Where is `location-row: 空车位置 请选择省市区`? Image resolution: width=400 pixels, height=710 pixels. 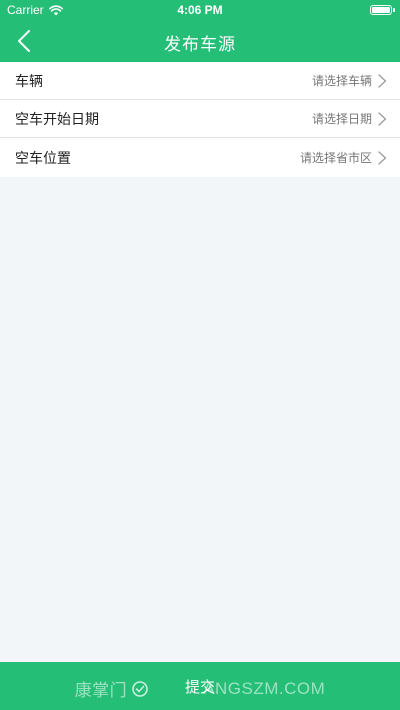 location-row: 空车位置 请选择省市区 is located at coordinates (200, 157).